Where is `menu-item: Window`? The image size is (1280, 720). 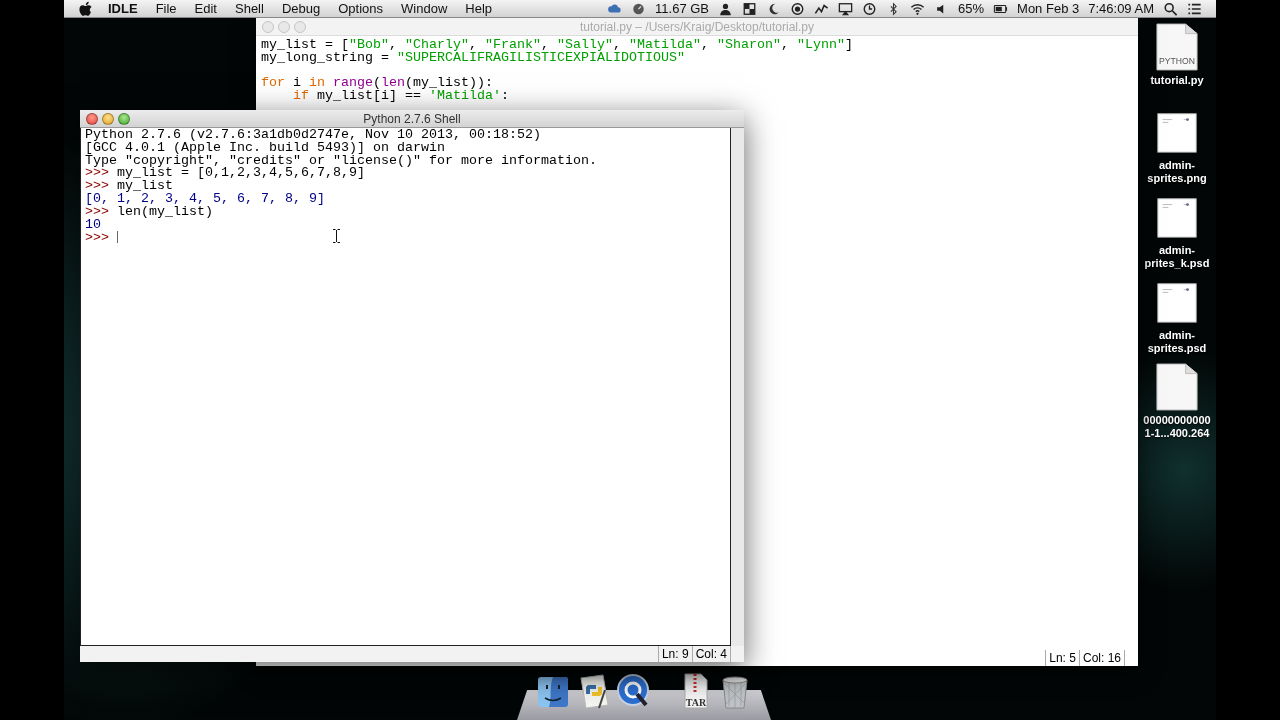
menu-item: Window is located at coordinates (424, 8).